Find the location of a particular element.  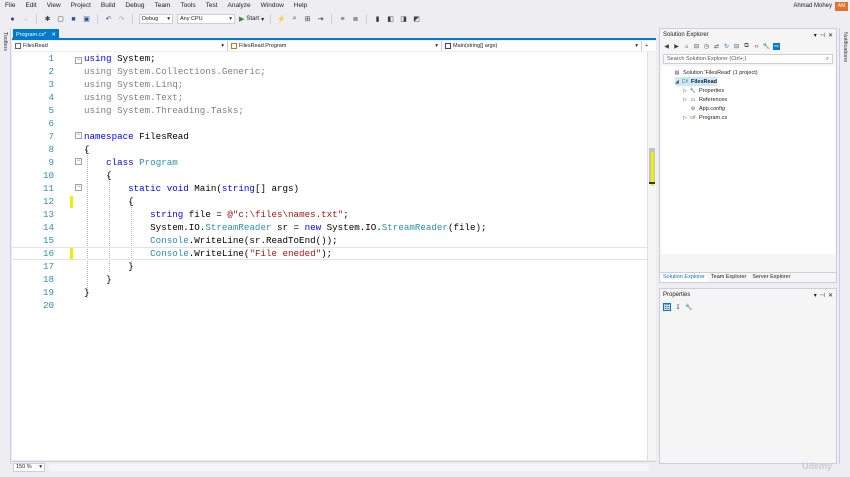

user-name: Ahmad Mohey is located at coordinates (812, 6).